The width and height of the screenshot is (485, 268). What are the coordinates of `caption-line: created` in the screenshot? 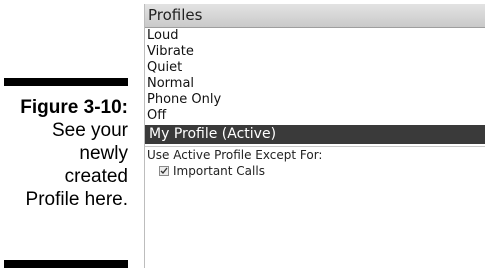 It's located at (96, 176).